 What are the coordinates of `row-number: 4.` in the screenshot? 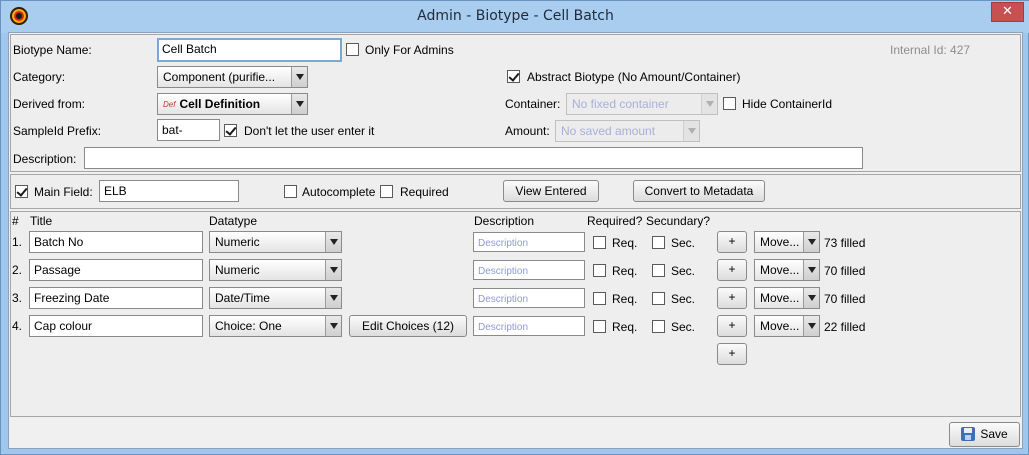 It's located at (17, 326).